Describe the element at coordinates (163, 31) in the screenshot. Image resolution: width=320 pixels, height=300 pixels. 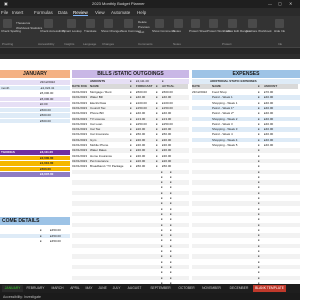
I see `show-comments-button: Show Comments` at that location.